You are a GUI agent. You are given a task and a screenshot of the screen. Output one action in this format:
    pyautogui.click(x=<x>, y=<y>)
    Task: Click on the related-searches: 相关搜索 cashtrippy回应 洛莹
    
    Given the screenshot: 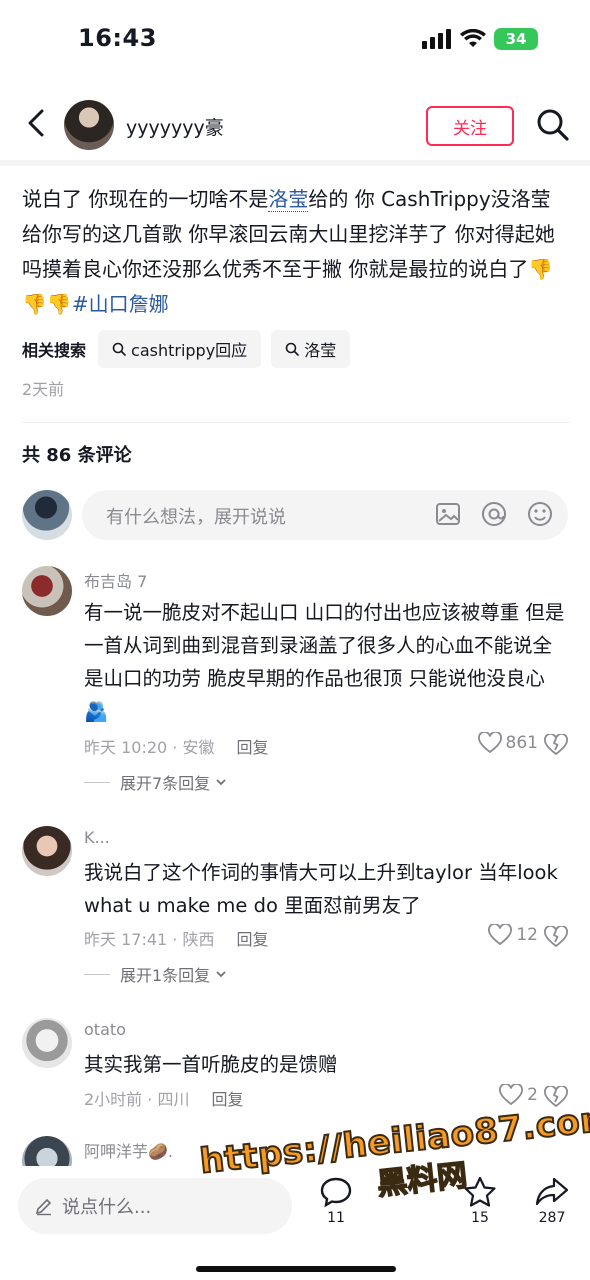 What is the action you would take?
    pyautogui.click(x=186, y=349)
    